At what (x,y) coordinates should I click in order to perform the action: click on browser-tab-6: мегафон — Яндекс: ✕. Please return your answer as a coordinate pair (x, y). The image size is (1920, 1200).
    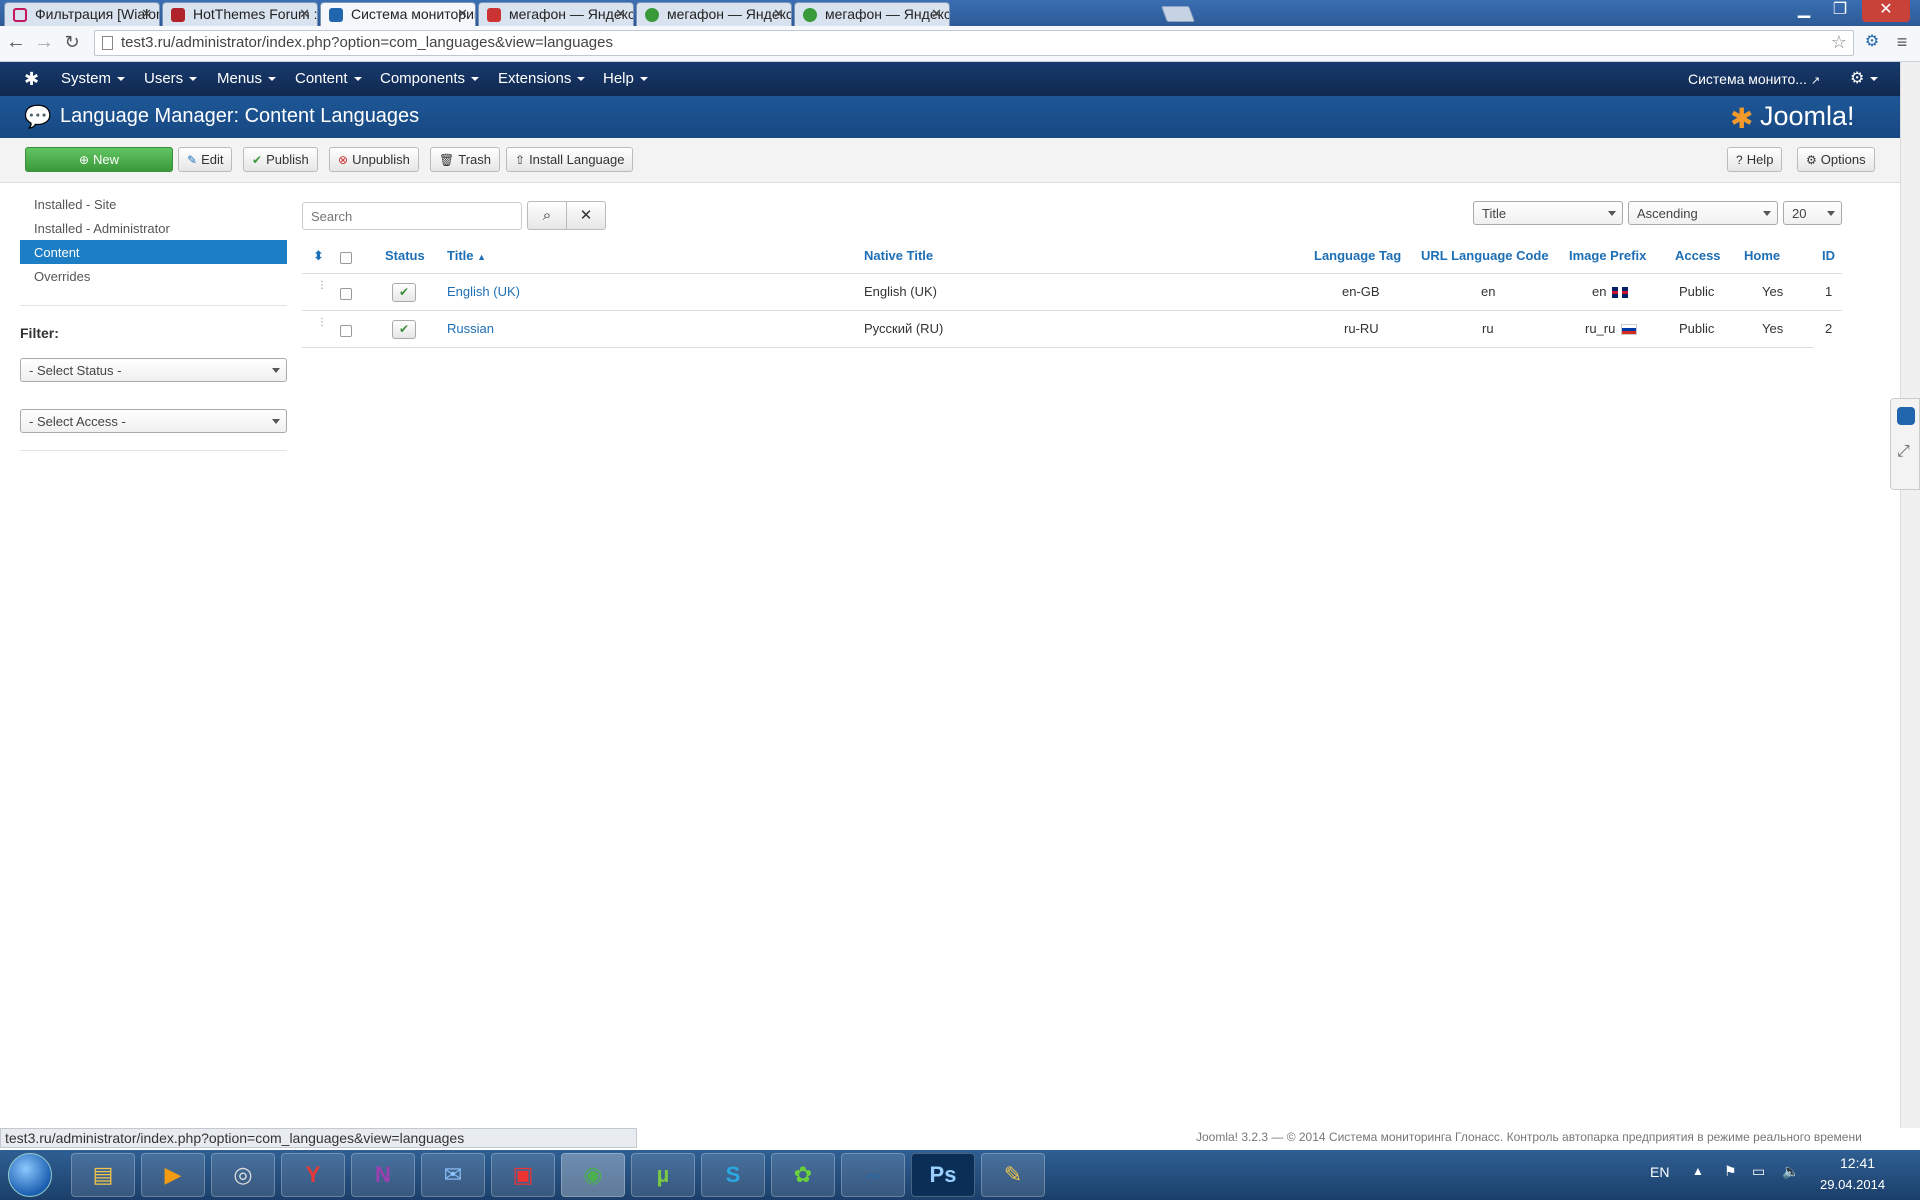
    Looking at the image, I should click on (872, 14).